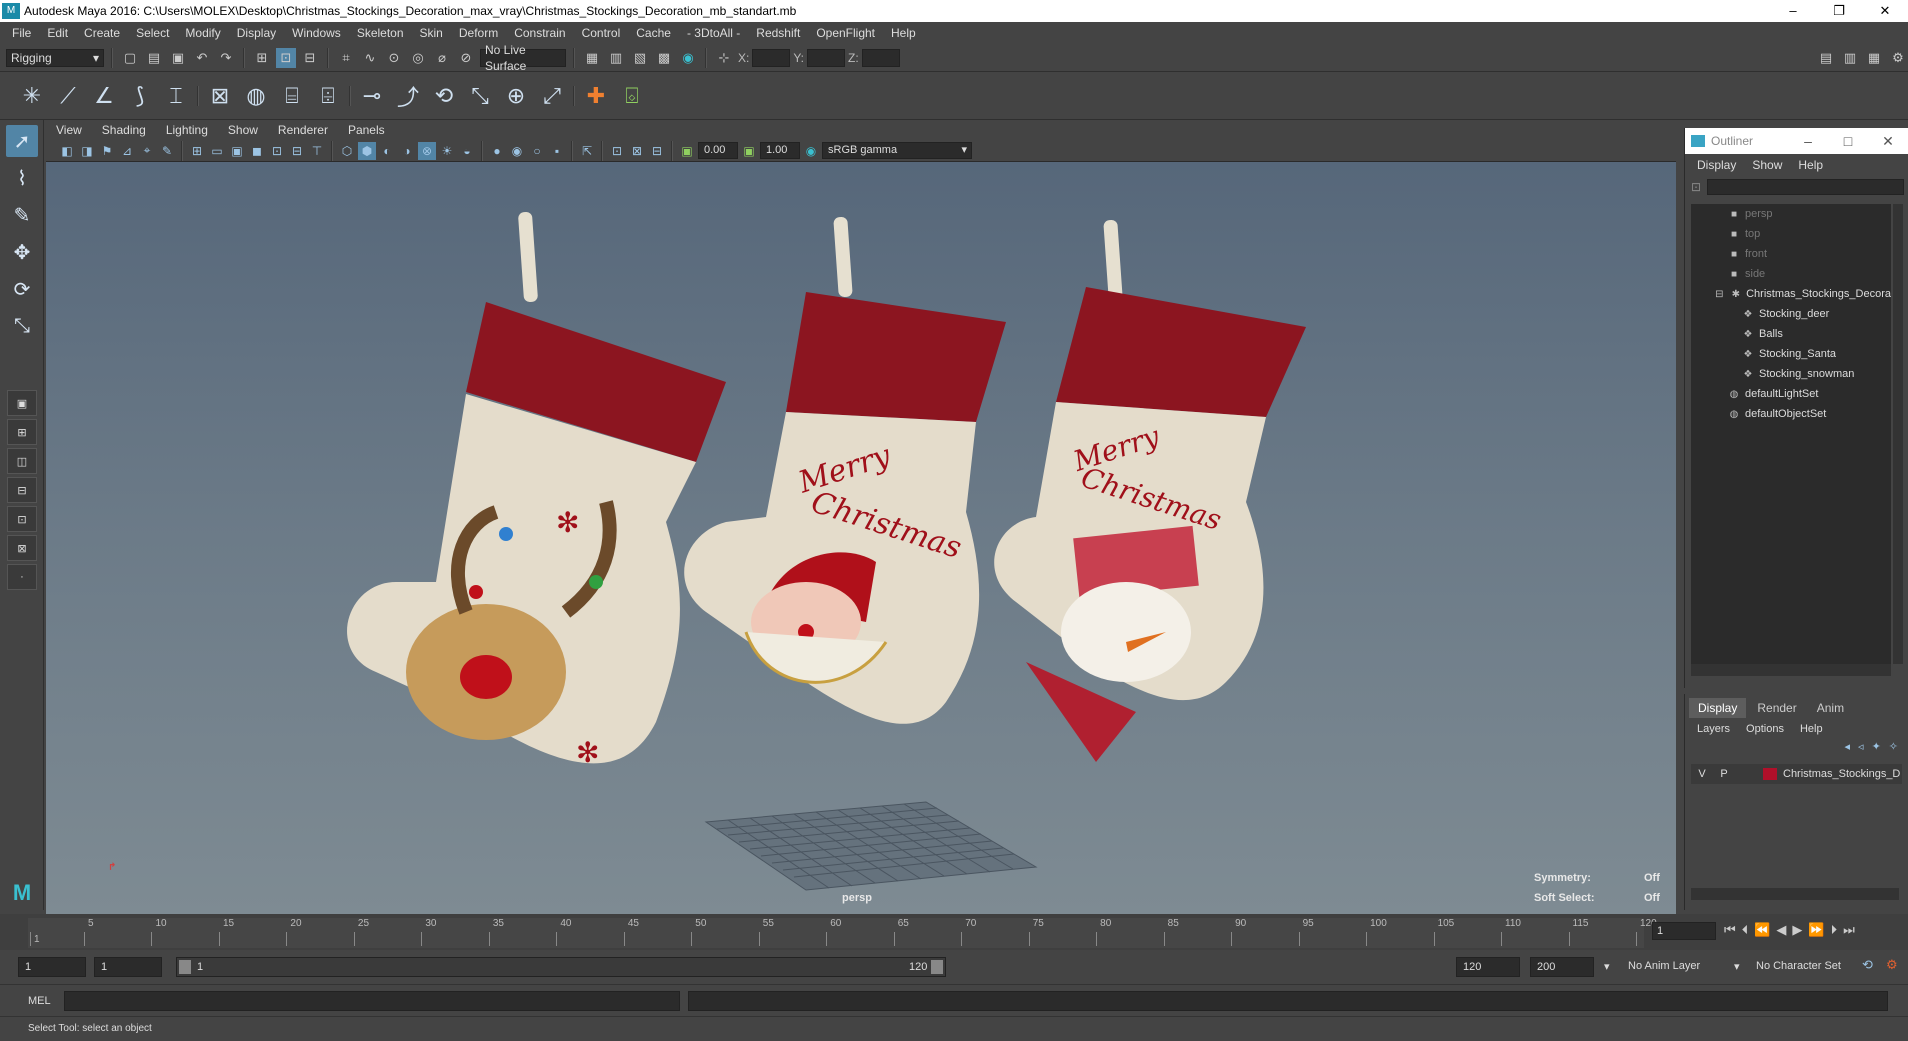 Image resolution: width=1908 pixels, height=1041 pixels. I want to click on outliner-item: ◍ defaultLightSet, so click(1791, 394).